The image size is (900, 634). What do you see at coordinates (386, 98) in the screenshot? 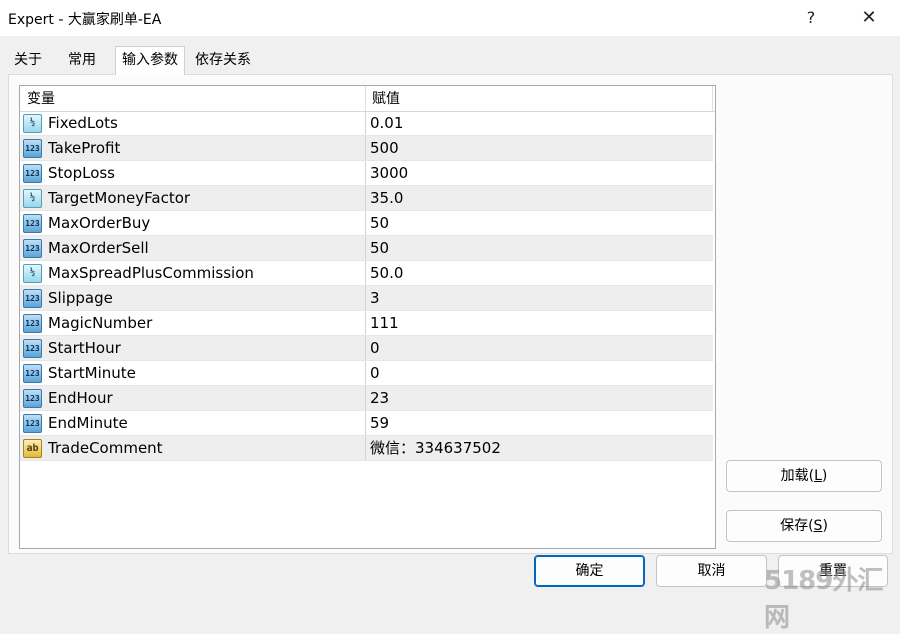
I see `column-header-value: 赋值` at bounding box center [386, 98].